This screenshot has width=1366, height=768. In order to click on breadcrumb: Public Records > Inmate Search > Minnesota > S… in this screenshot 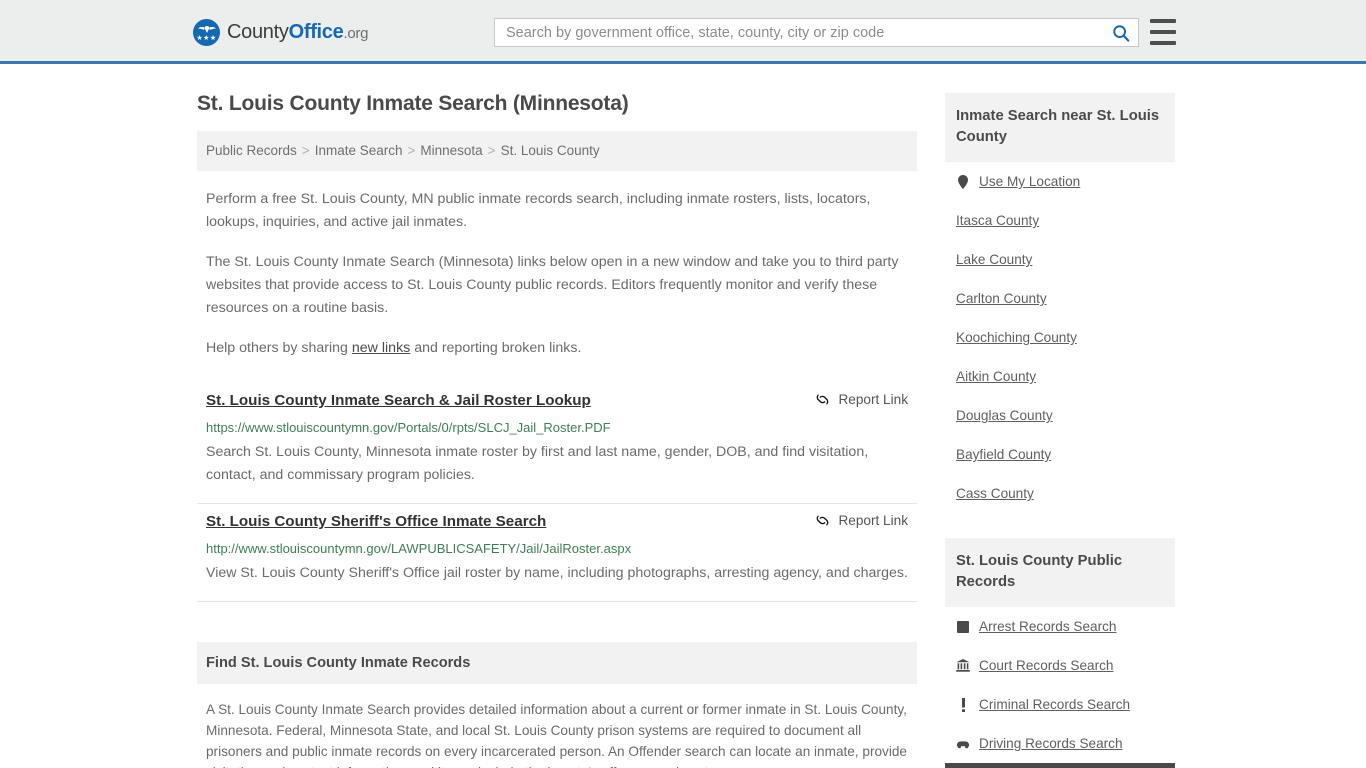, I will do `click(557, 151)`.